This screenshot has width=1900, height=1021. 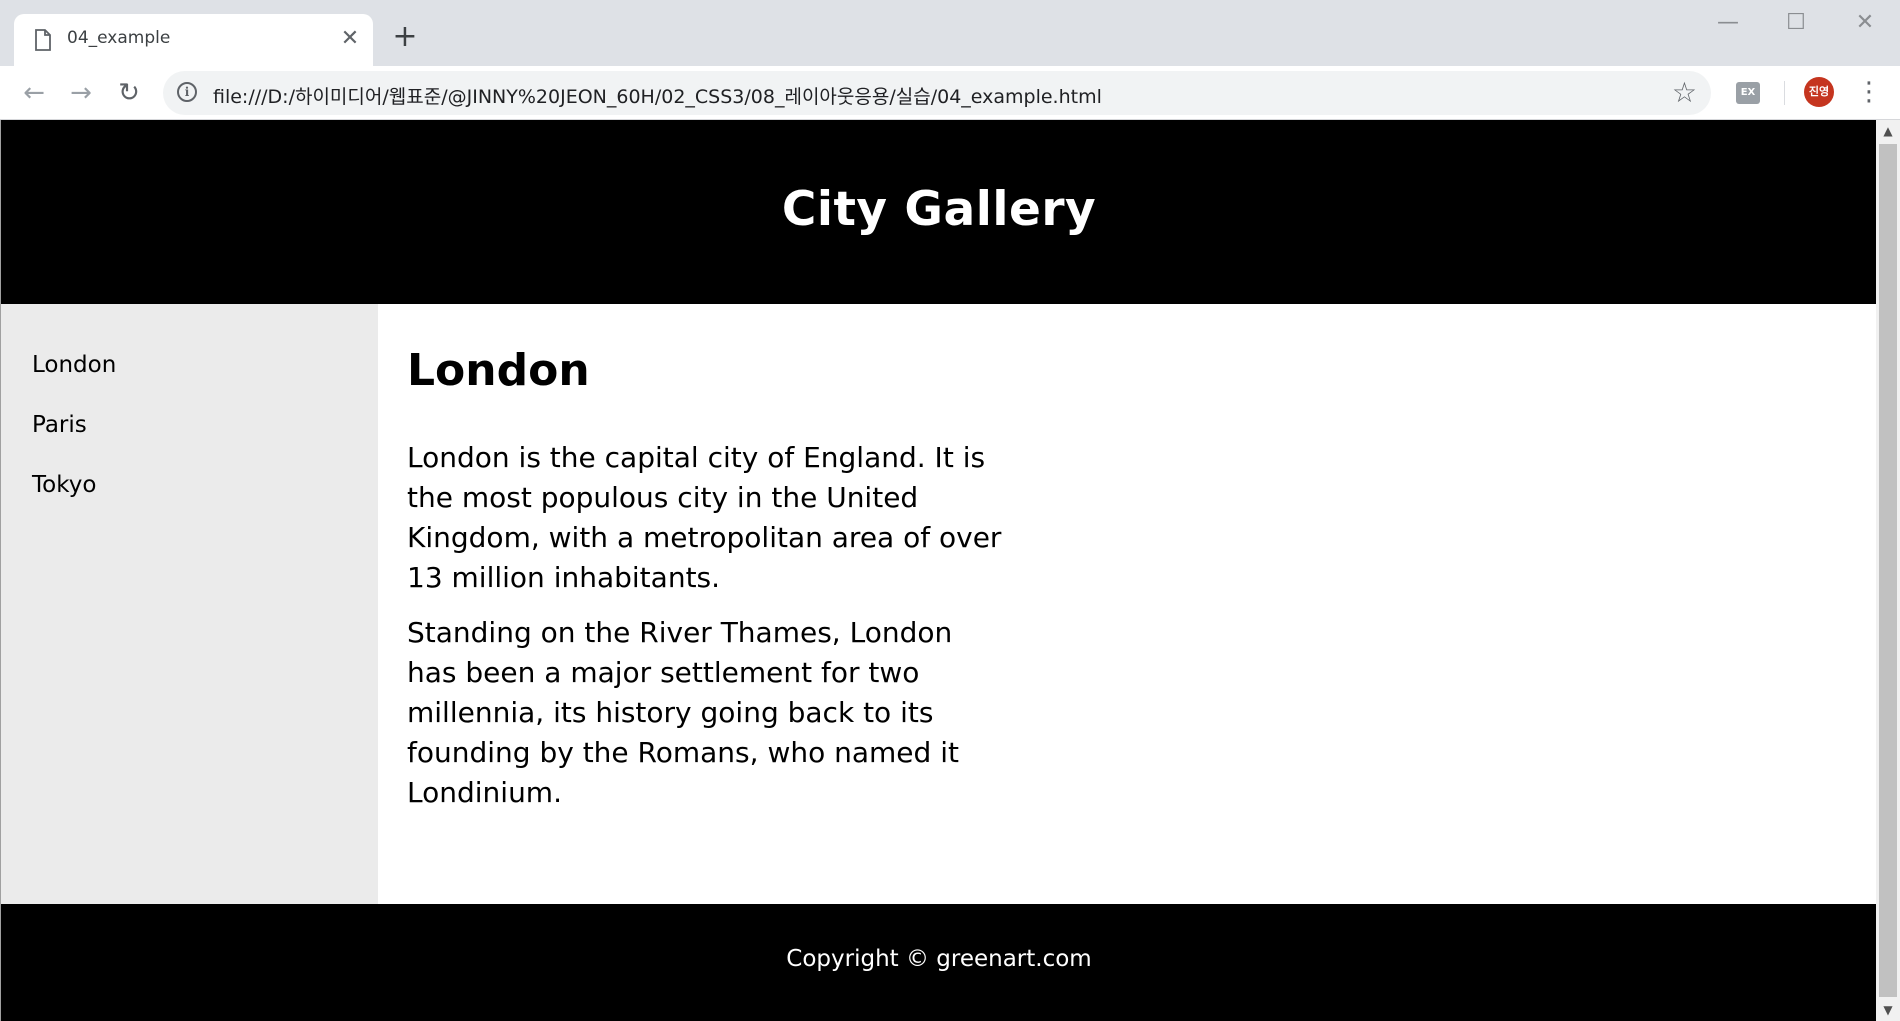 What do you see at coordinates (1796, 23) in the screenshot?
I see `maximize-button: ☐` at bounding box center [1796, 23].